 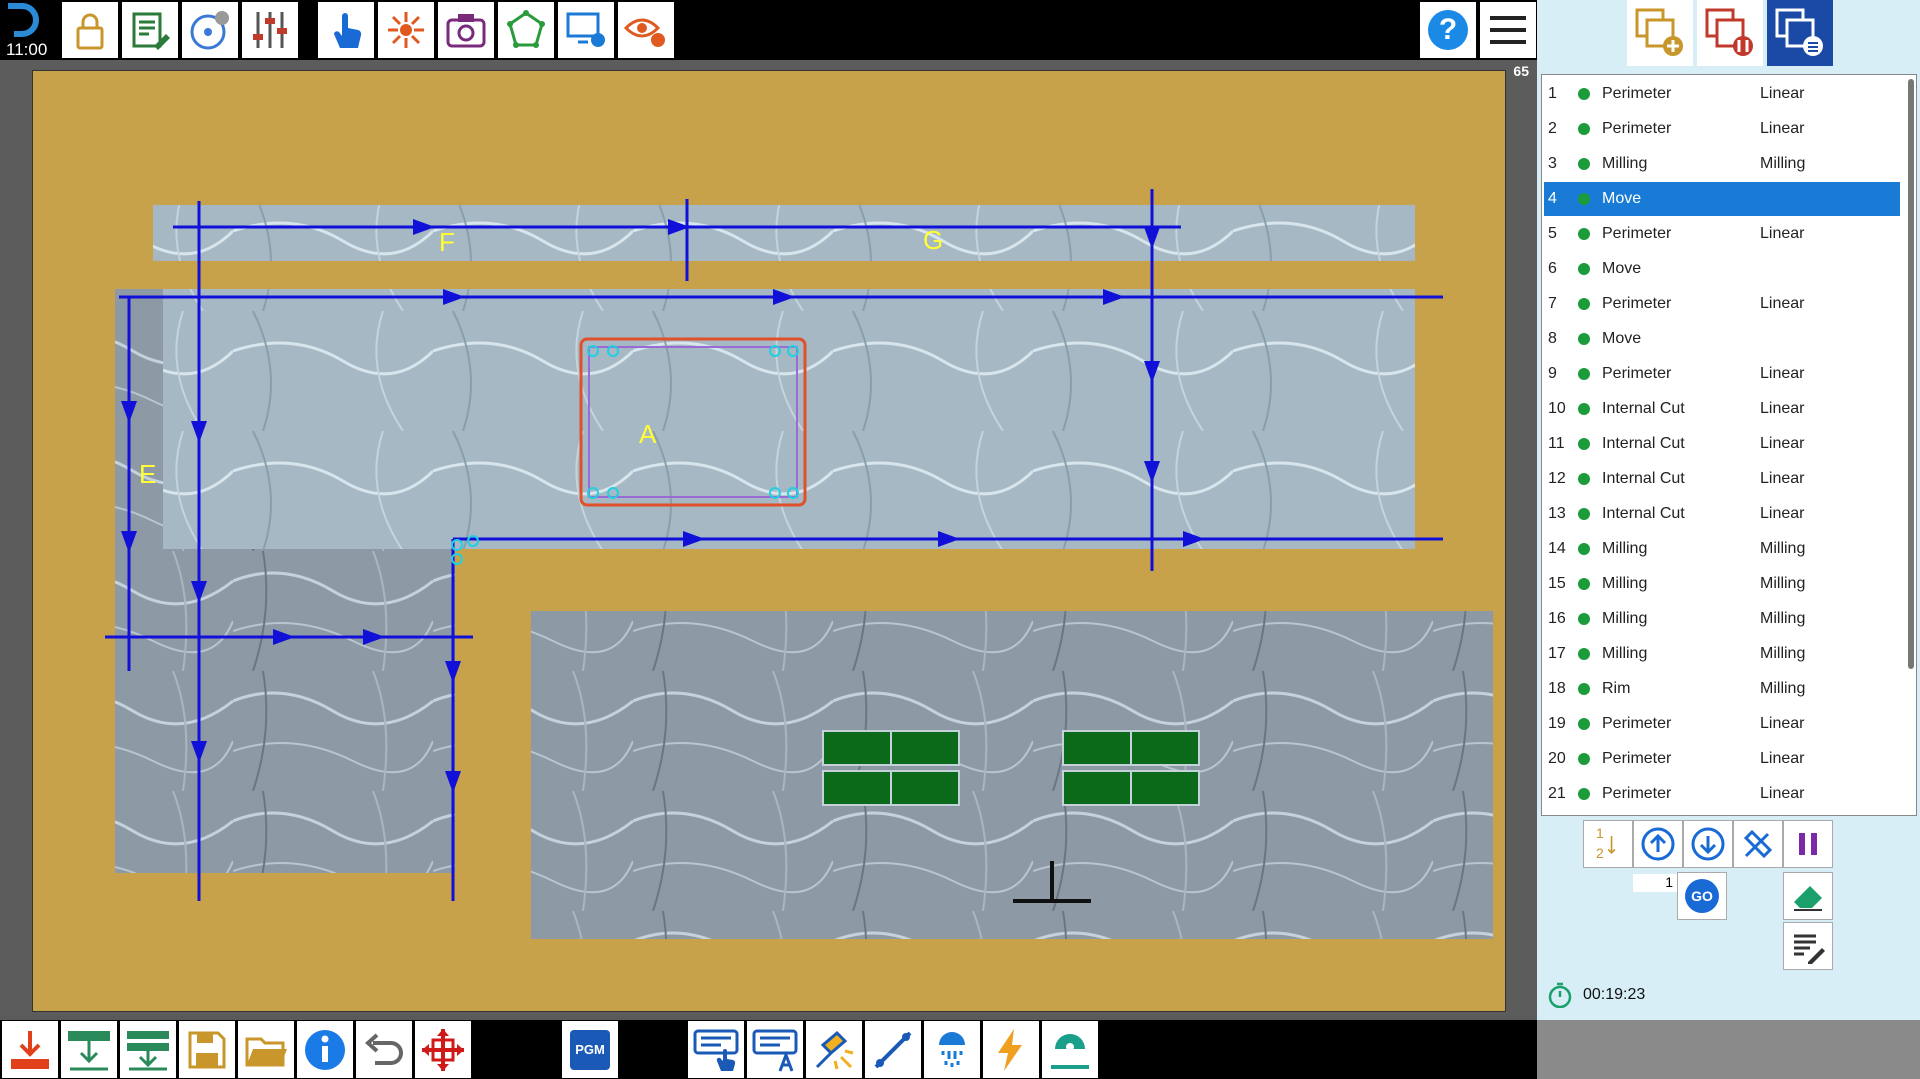 What do you see at coordinates (150, 30) in the screenshot?
I see `edit-list-button` at bounding box center [150, 30].